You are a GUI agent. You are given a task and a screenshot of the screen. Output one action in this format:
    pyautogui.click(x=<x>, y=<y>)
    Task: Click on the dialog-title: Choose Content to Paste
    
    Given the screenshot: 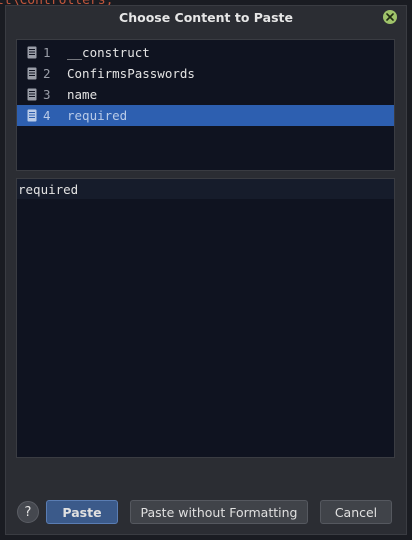 What is the action you would take?
    pyautogui.click(x=206, y=17)
    